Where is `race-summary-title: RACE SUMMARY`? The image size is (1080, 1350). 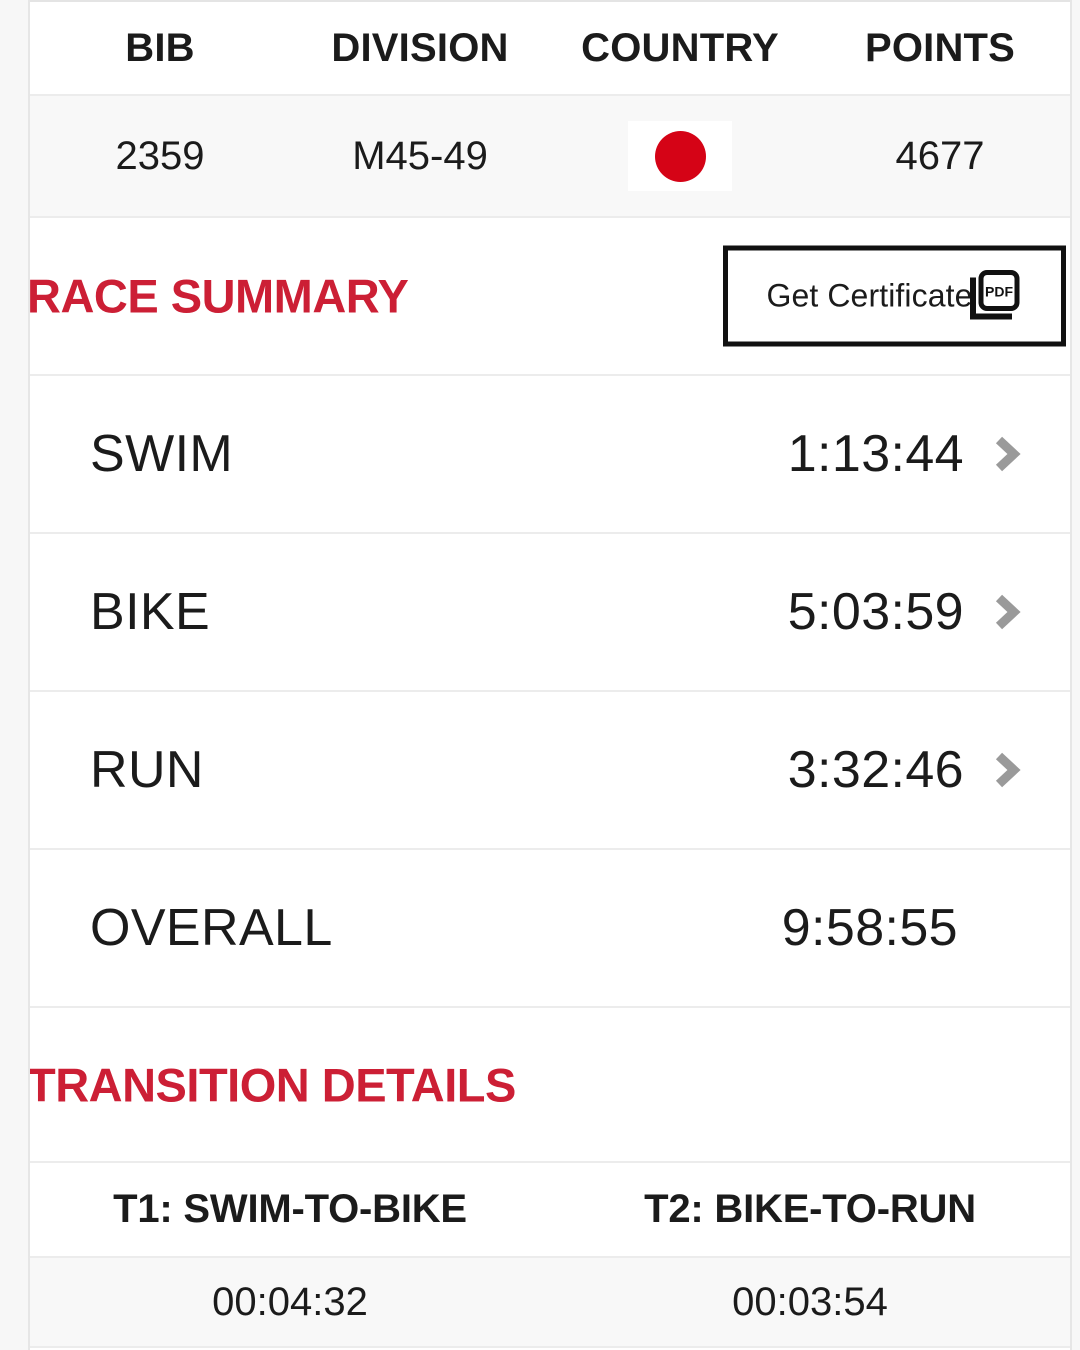 race-summary-title: RACE SUMMARY is located at coordinates (218, 296).